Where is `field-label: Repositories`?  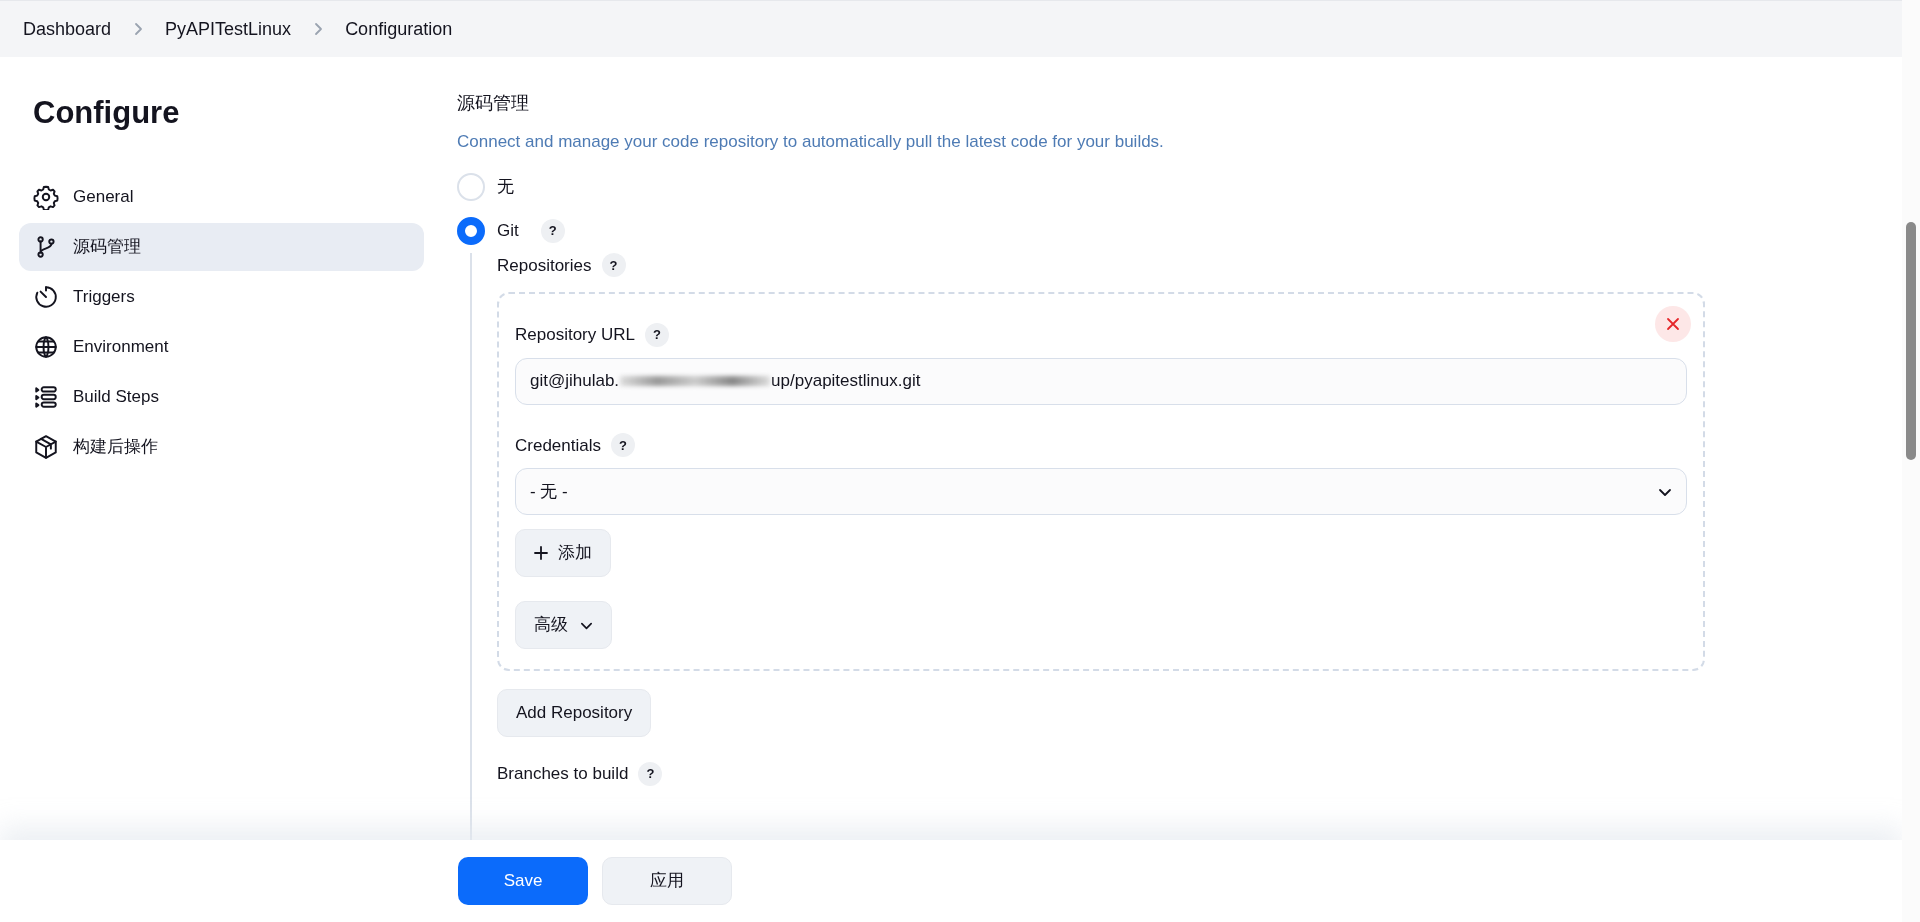
field-label: Repositories is located at coordinates (544, 265).